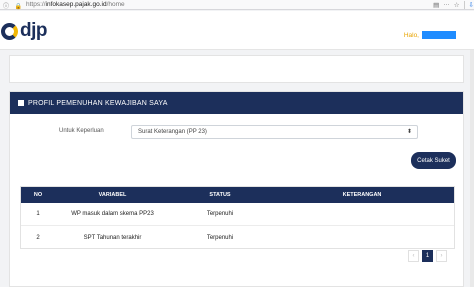 The height and width of the screenshot is (287, 474). I want to click on next-page-button: ›, so click(441, 256).